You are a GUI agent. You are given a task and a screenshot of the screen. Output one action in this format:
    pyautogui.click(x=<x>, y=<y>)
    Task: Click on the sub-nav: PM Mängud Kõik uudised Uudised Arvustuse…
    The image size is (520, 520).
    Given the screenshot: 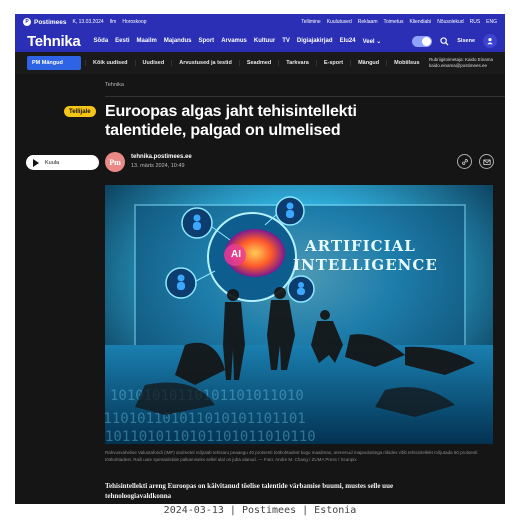 What is the action you would take?
    pyautogui.click(x=260, y=63)
    